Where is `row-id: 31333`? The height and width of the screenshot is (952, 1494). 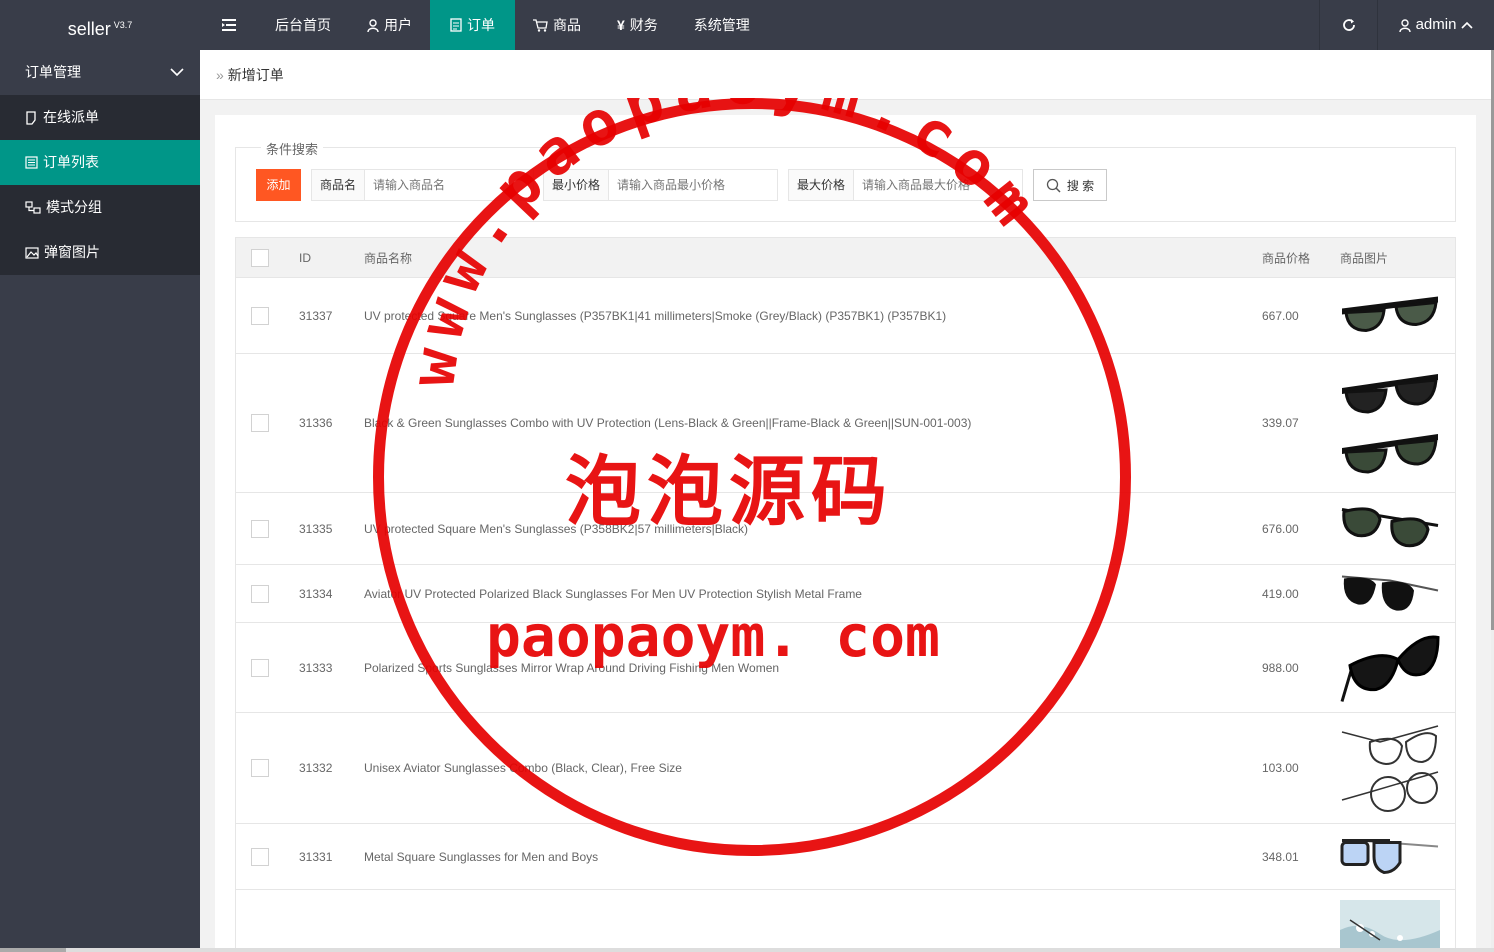 row-id: 31333 is located at coordinates (316, 667).